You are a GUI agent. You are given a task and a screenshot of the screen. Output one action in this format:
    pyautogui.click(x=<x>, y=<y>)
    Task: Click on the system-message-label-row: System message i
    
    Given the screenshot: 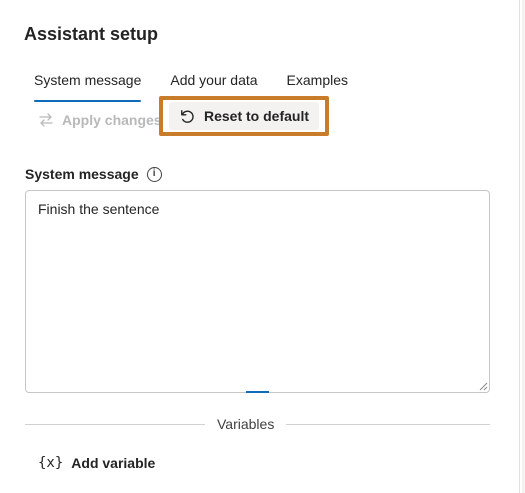 What is the action you would take?
    pyautogui.click(x=93, y=174)
    